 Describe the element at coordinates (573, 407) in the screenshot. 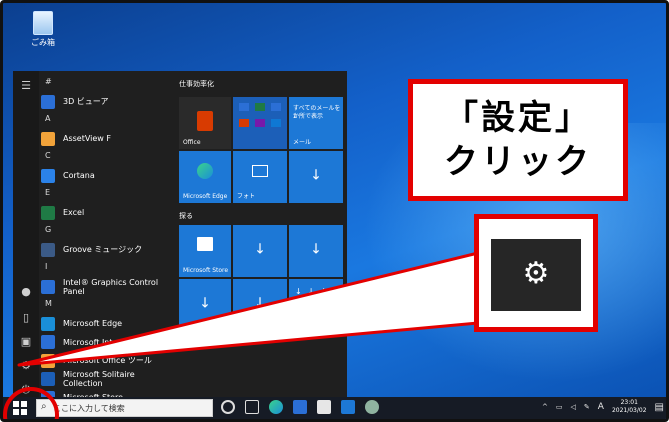

I see `volume-icon: ◁` at that location.